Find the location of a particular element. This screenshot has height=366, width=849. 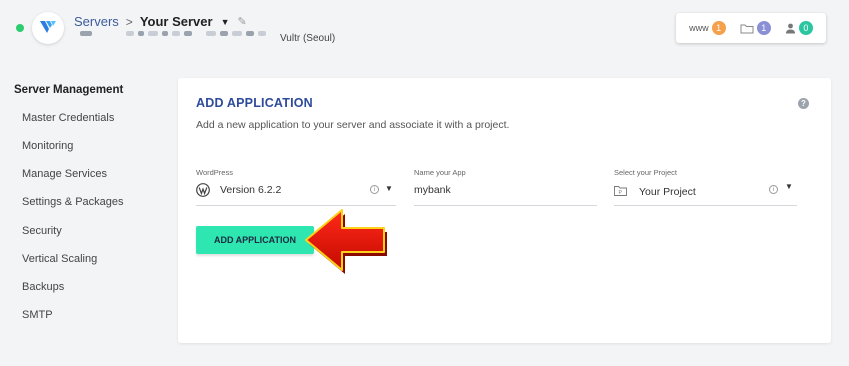

folder-icon is located at coordinates (747, 28).